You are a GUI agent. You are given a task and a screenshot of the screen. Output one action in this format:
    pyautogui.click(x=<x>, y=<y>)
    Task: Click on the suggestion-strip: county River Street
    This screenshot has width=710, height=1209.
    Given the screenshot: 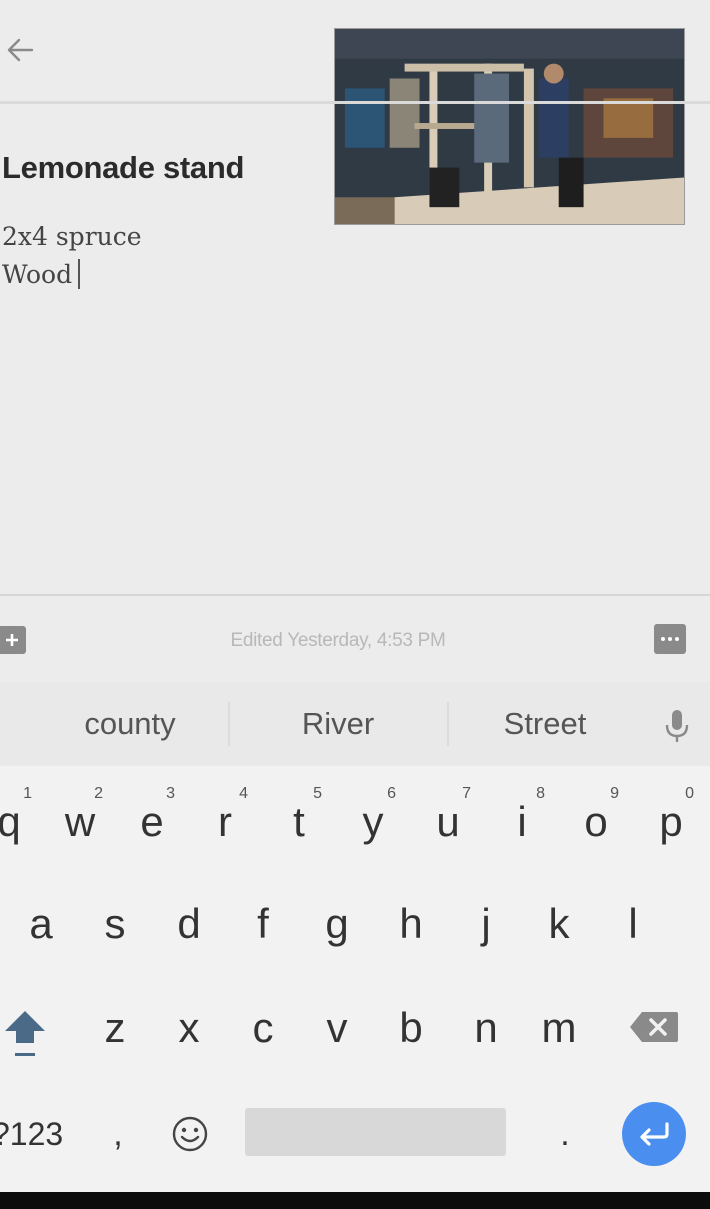 What is the action you would take?
    pyautogui.click(x=355, y=724)
    